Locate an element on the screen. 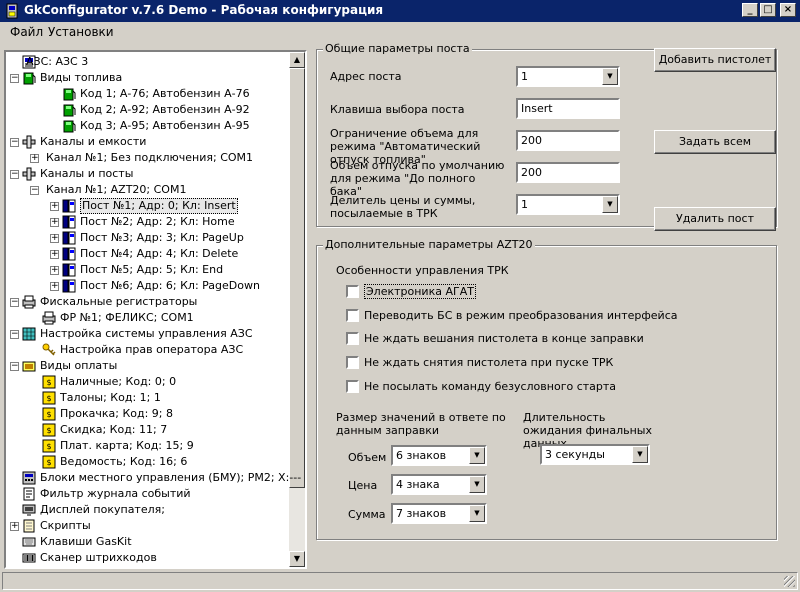 This screenshot has width=800, height=592. limit-field: 200 is located at coordinates (568, 140).